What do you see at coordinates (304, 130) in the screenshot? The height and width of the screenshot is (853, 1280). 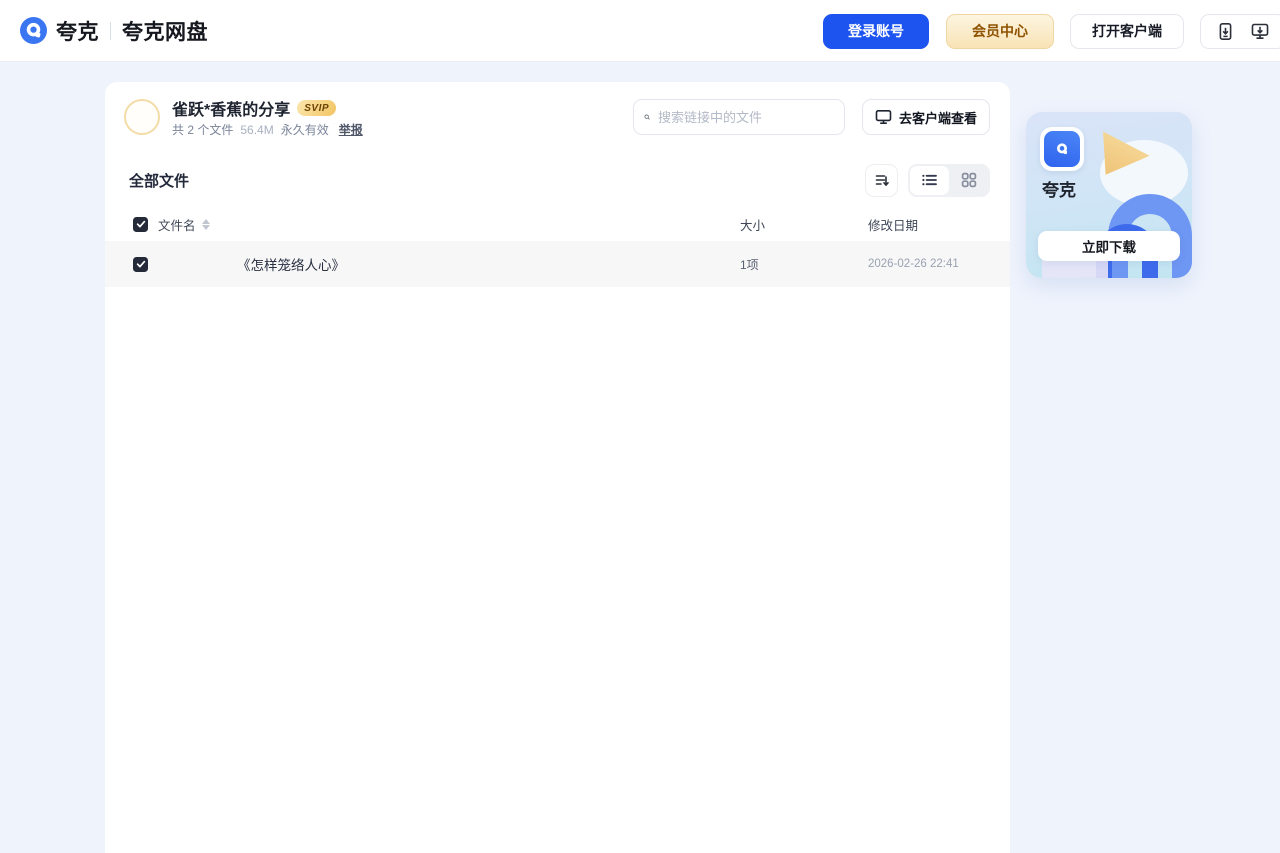 I see `share-validity: 永久有效` at bounding box center [304, 130].